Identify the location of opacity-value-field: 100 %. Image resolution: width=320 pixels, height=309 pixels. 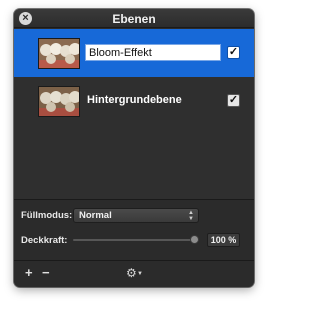
(223, 240).